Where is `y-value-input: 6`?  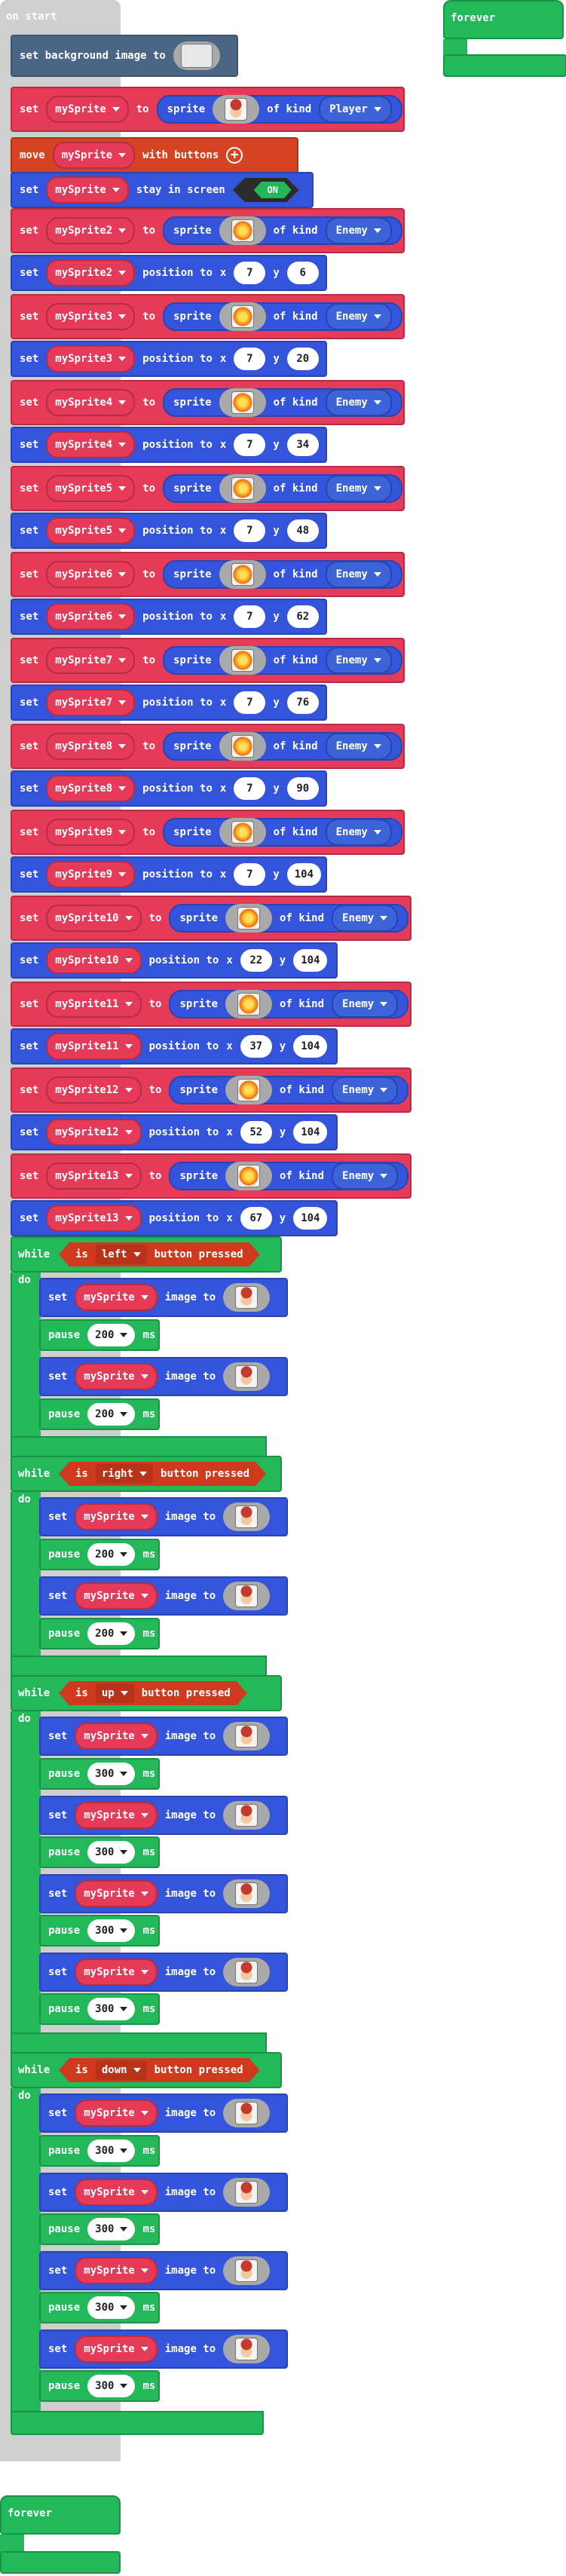
y-value-input: 6 is located at coordinates (303, 273).